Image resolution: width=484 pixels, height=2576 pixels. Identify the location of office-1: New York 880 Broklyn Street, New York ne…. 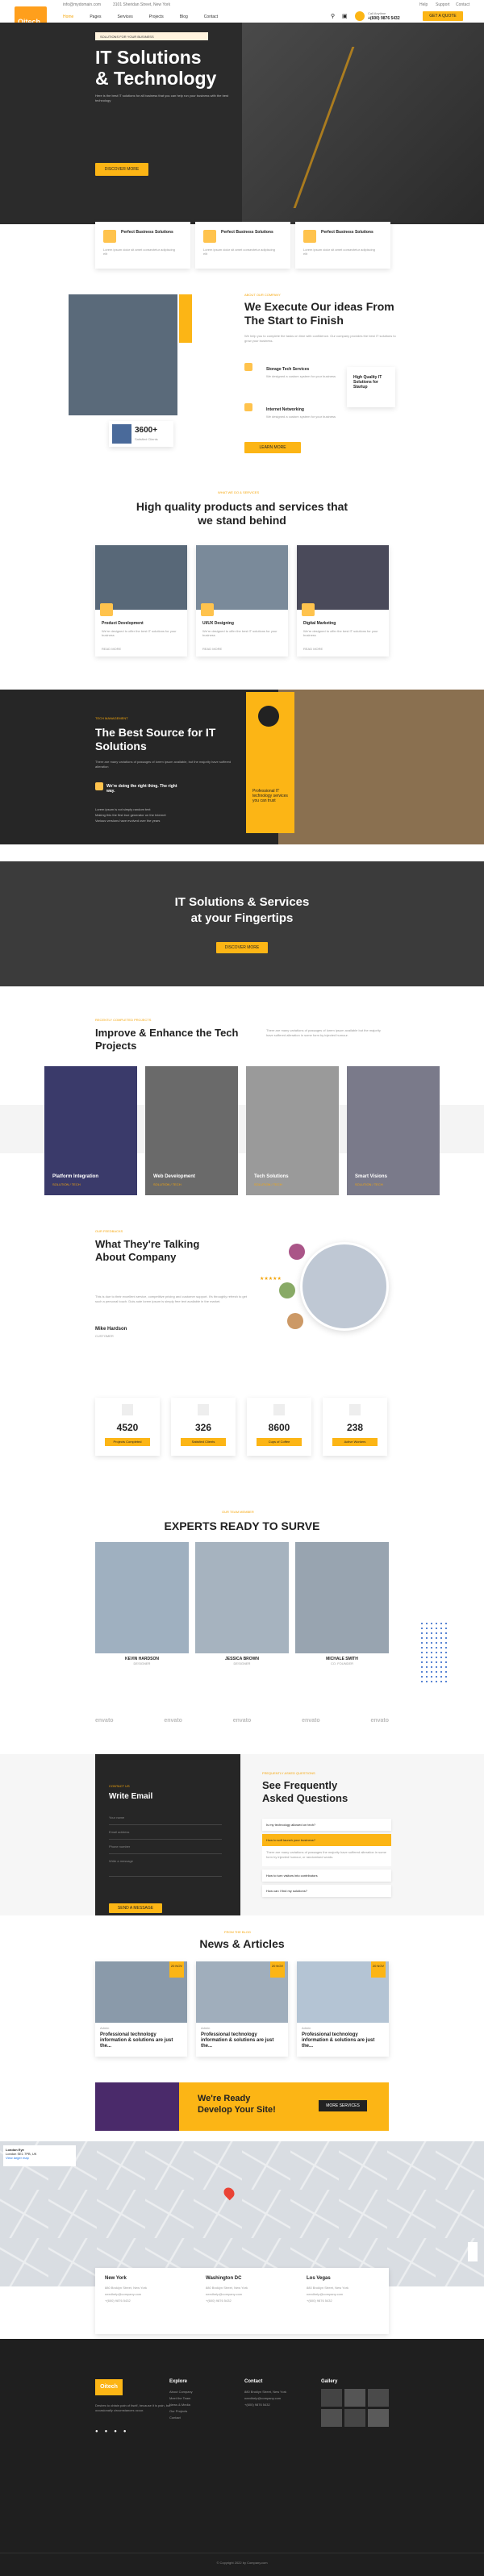
(149, 2290).